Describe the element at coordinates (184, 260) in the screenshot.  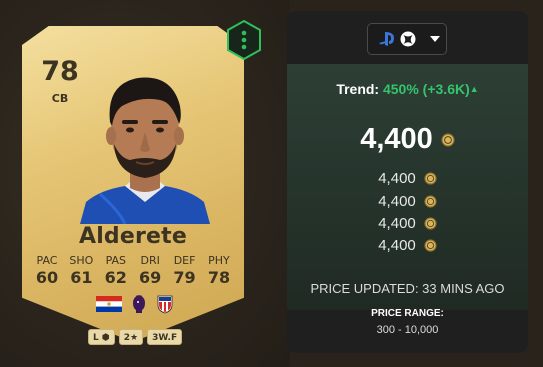
I see `stat-label: DEF` at that location.